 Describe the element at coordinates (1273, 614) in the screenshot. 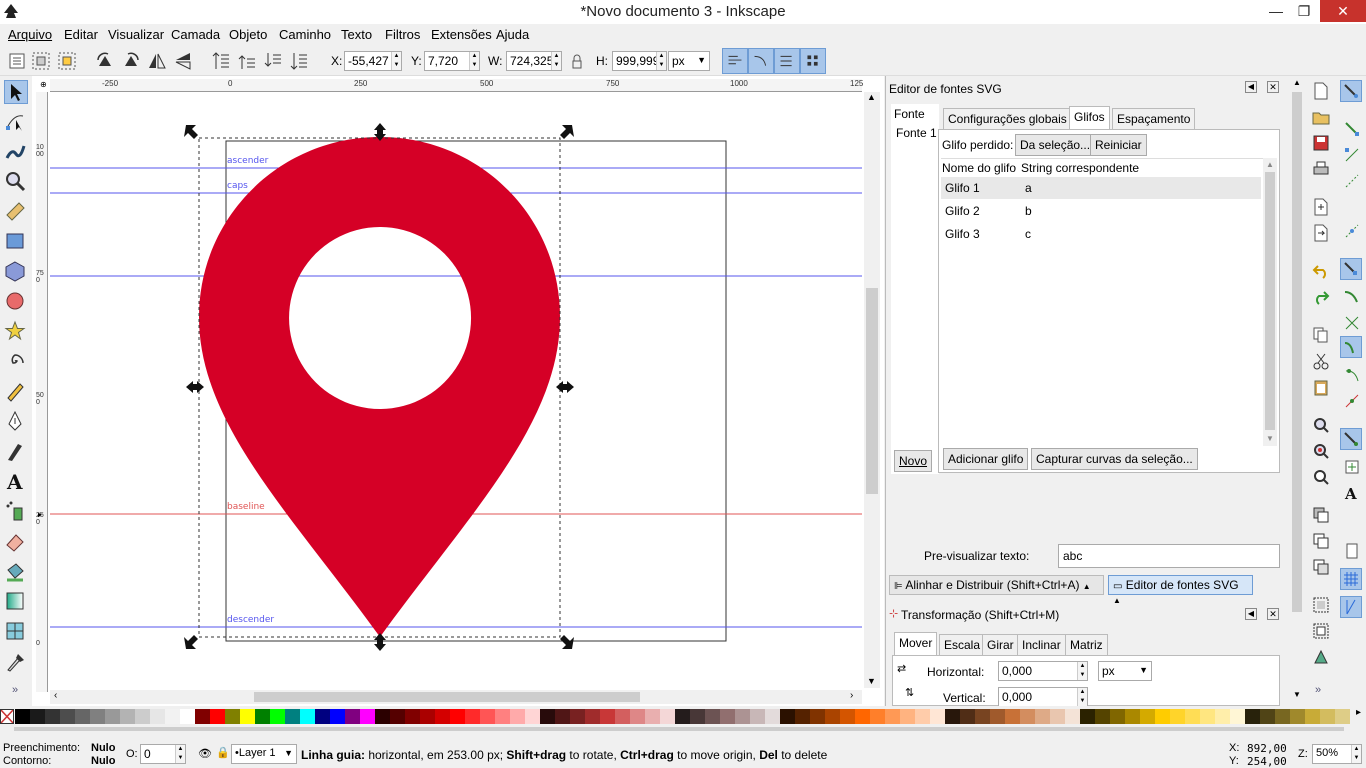

I see `transform-close-icon: ✕` at that location.